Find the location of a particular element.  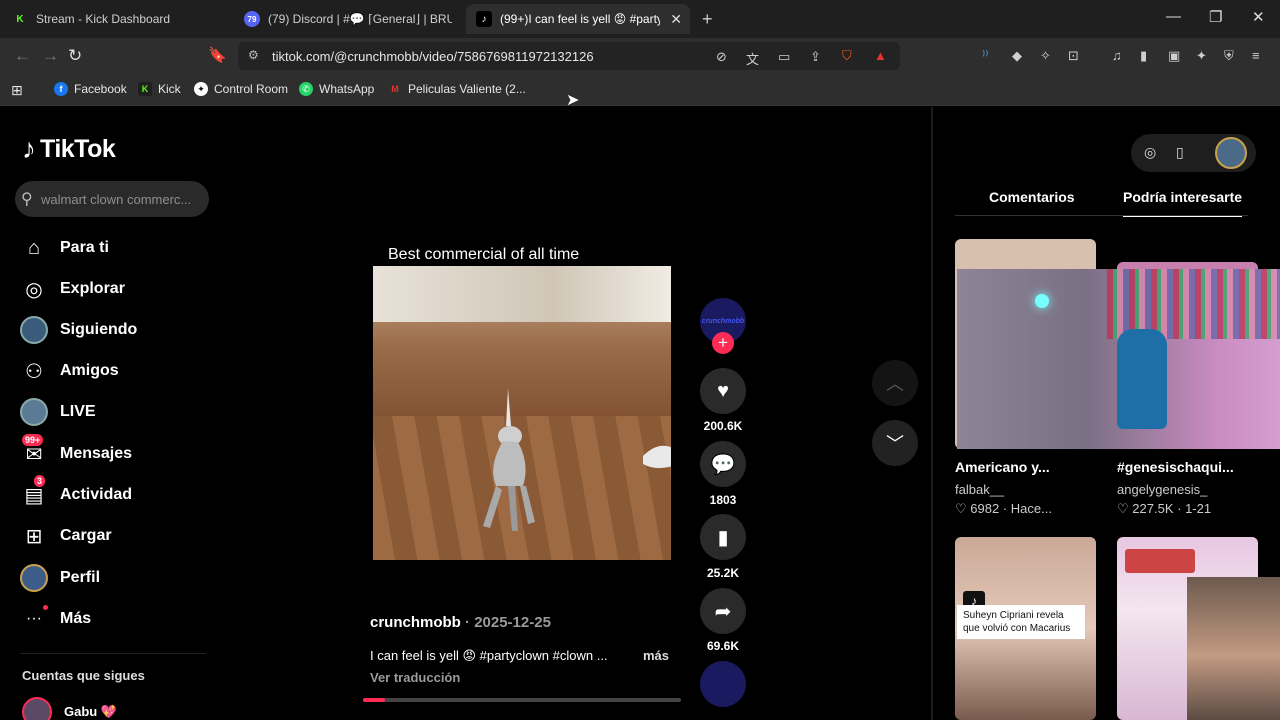

following-avatar-icon is located at coordinates (34, 330).